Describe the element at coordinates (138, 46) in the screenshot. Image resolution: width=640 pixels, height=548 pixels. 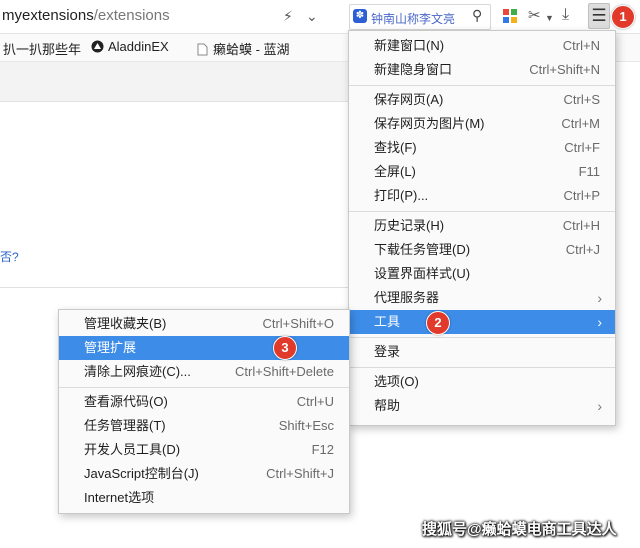
I see `bookmark-label: AladdinEX` at that location.